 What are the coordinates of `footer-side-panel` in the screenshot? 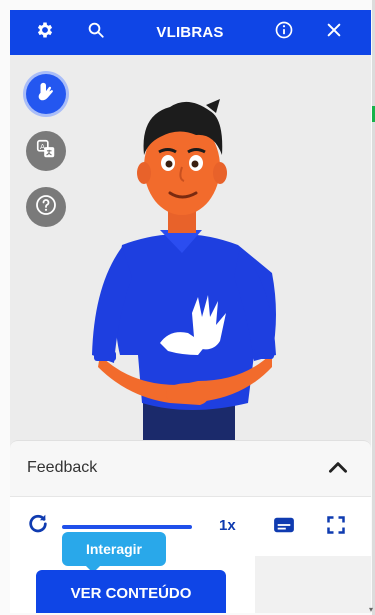 It's located at (313, 584).